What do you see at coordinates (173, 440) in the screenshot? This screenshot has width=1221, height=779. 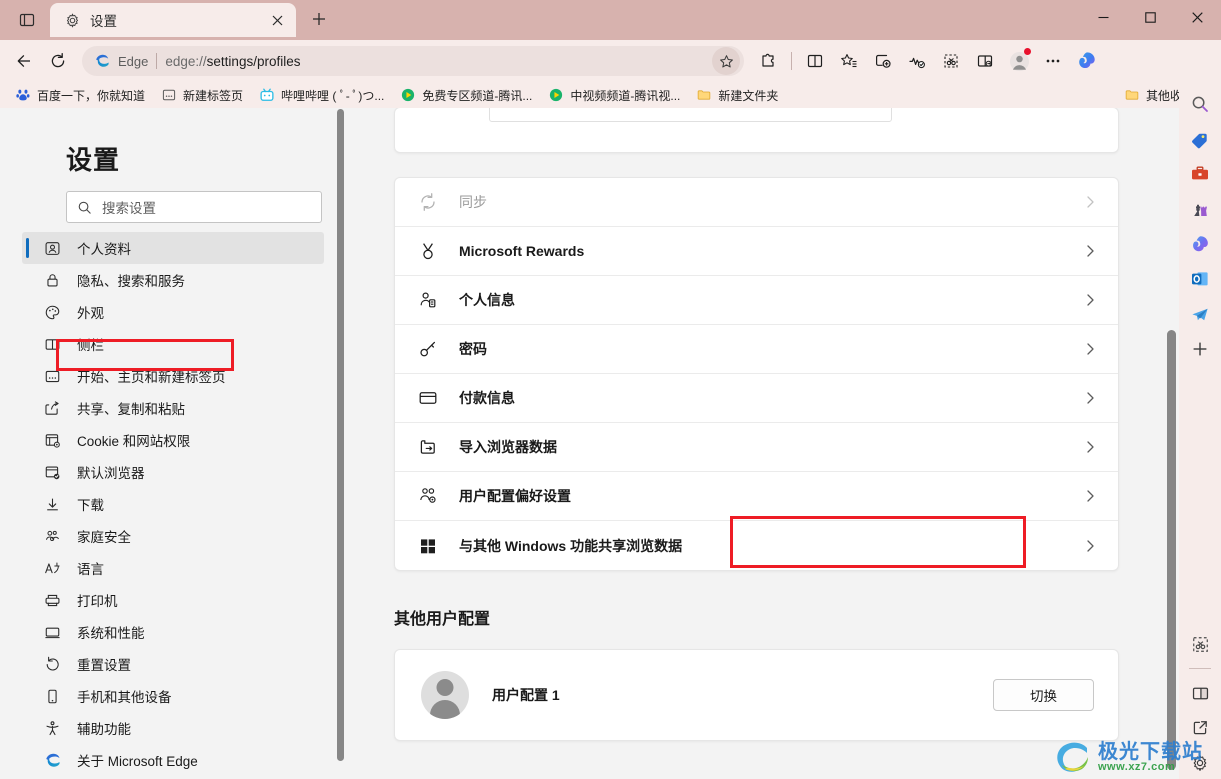 I see `sidebar-item-cookies: Cookie 和网站权限` at bounding box center [173, 440].